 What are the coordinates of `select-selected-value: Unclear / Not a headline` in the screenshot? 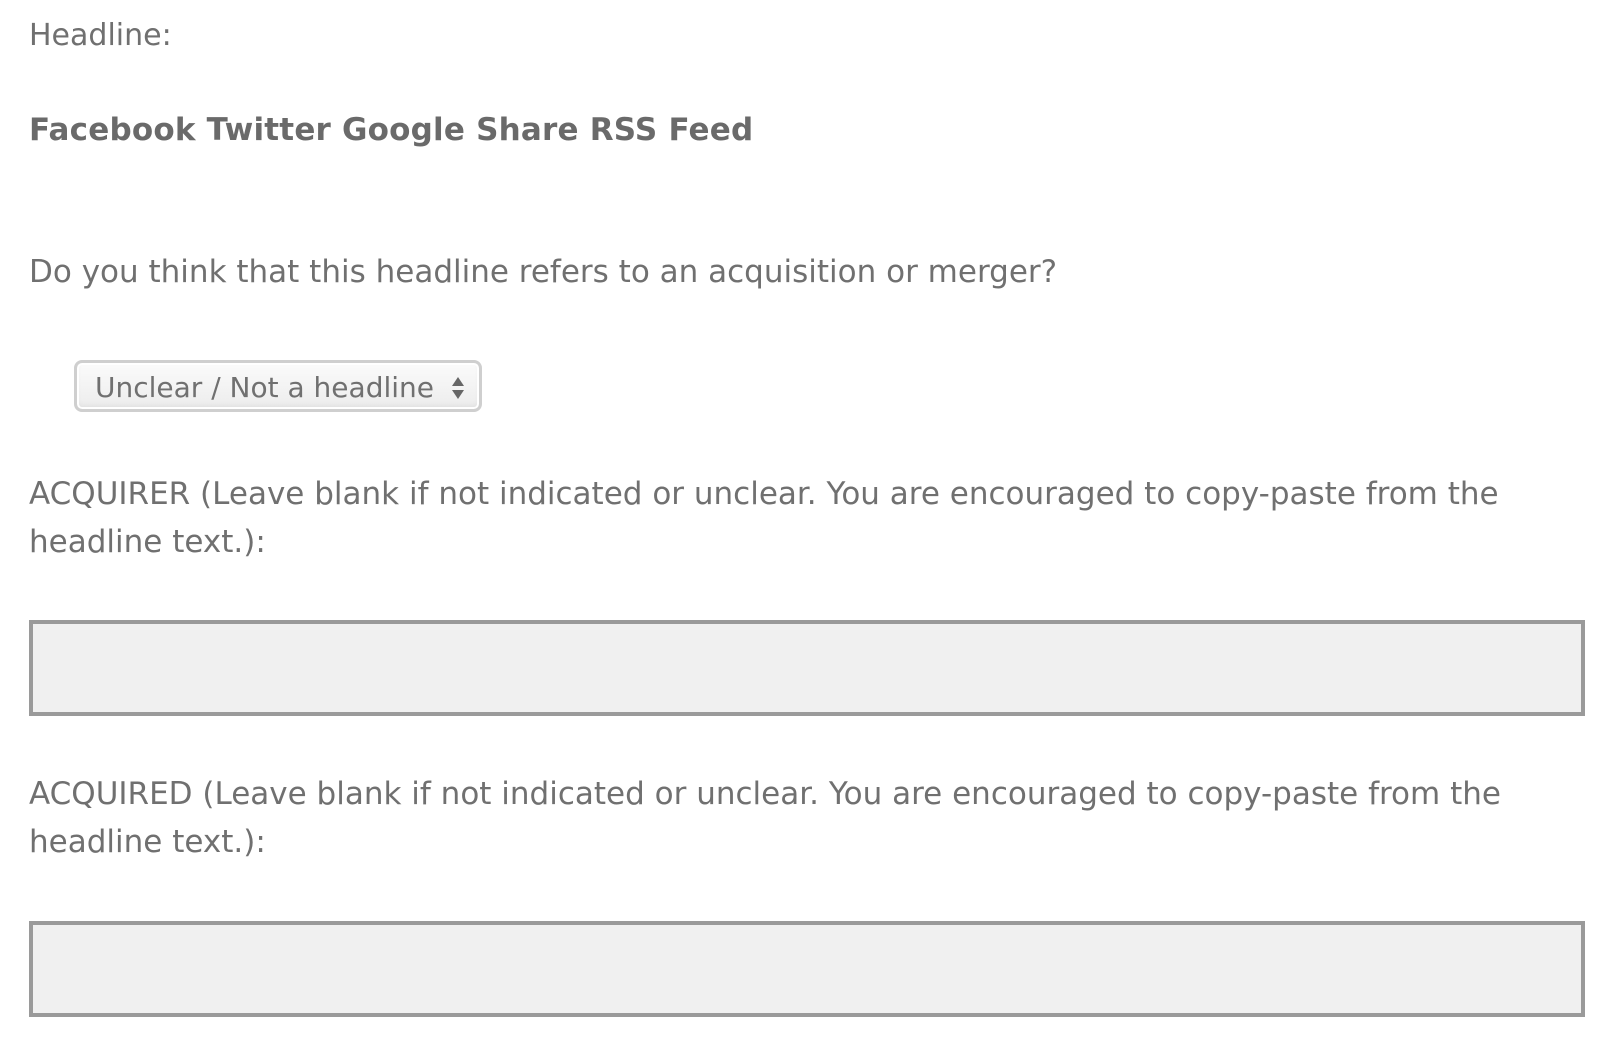 It's located at (264, 387).